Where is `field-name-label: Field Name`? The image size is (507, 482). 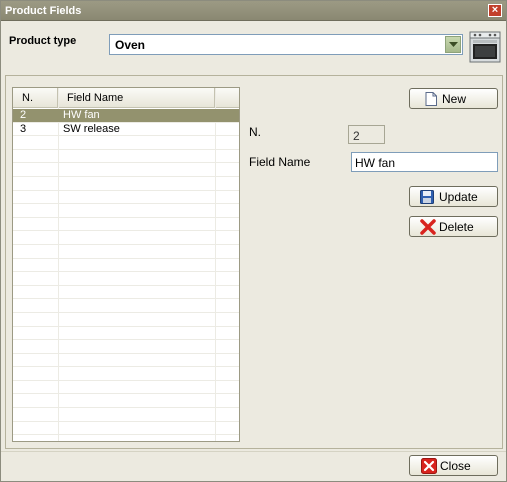 field-name-label: Field Name is located at coordinates (280, 162).